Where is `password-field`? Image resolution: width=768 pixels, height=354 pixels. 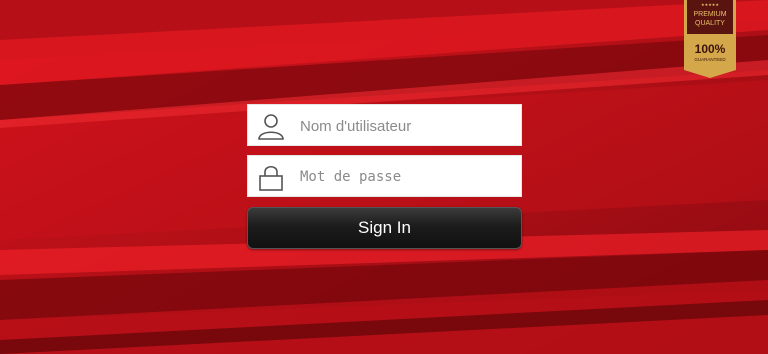
password-field is located at coordinates (384, 176).